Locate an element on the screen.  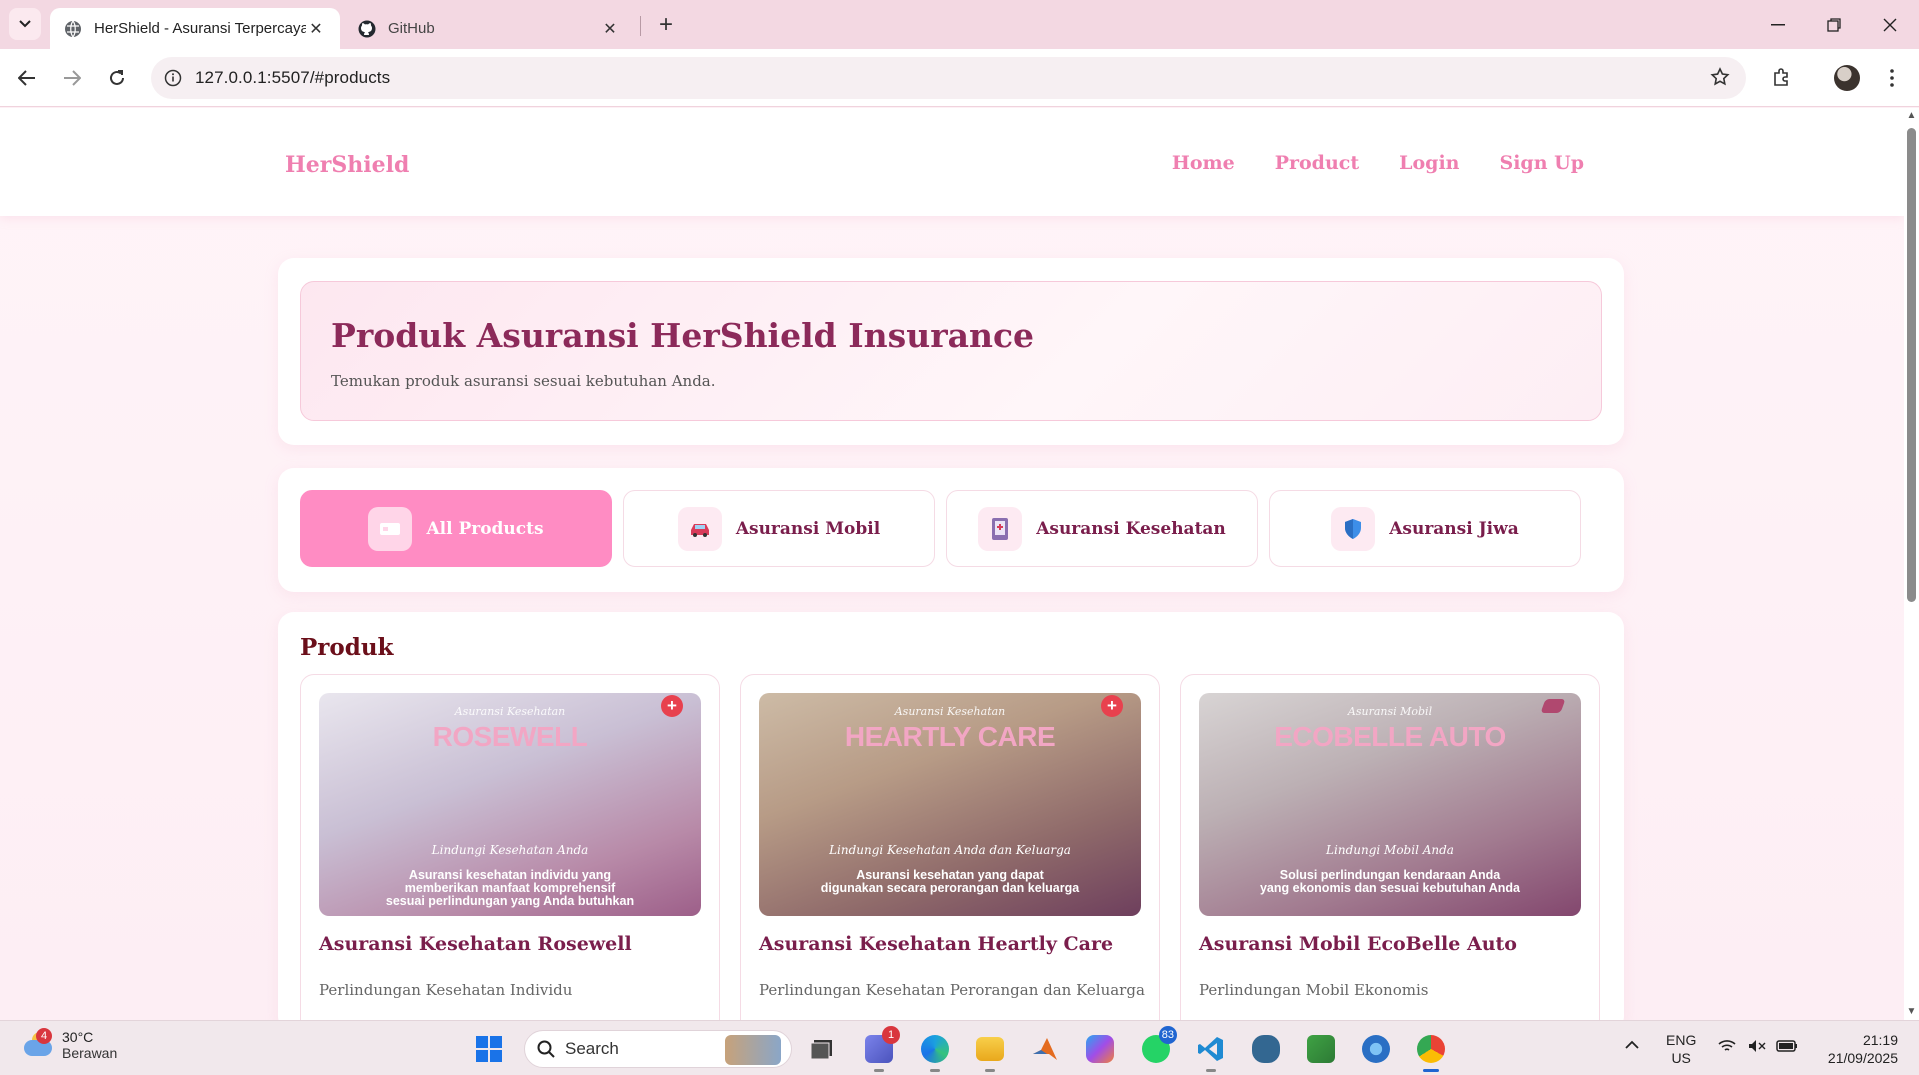
close-window-button is located at coordinates (1890, 24).